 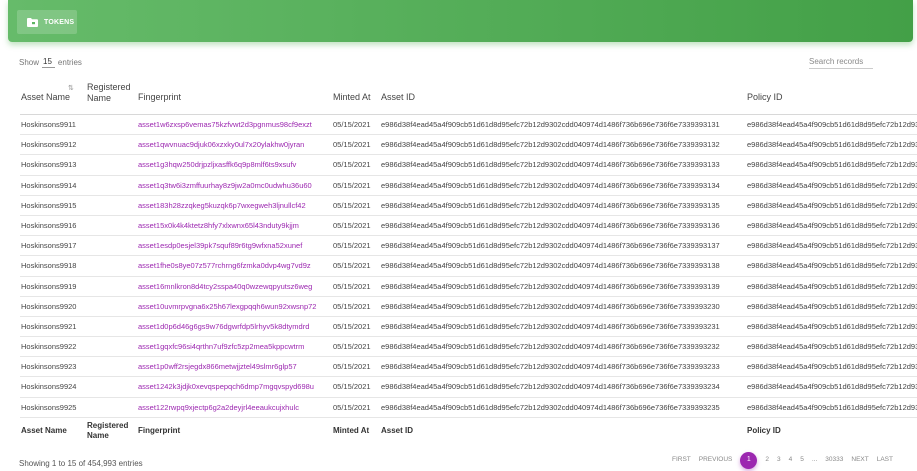 What do you see at coordinates (357, 97) in the screenshot?
I see `col-minted-at: Minted At` at bounding box center [357, 97].